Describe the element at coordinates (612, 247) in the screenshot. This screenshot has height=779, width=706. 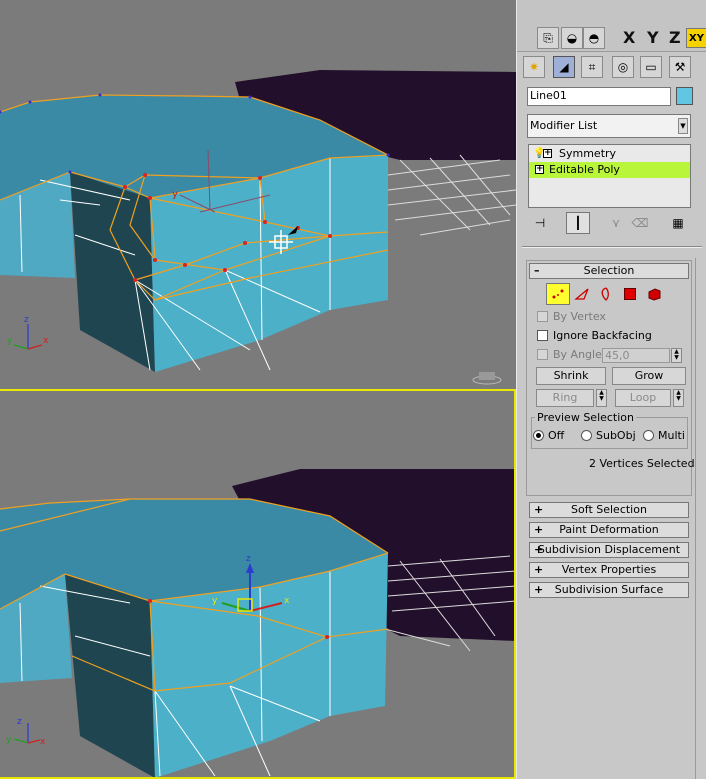
I see `divider` at that location.